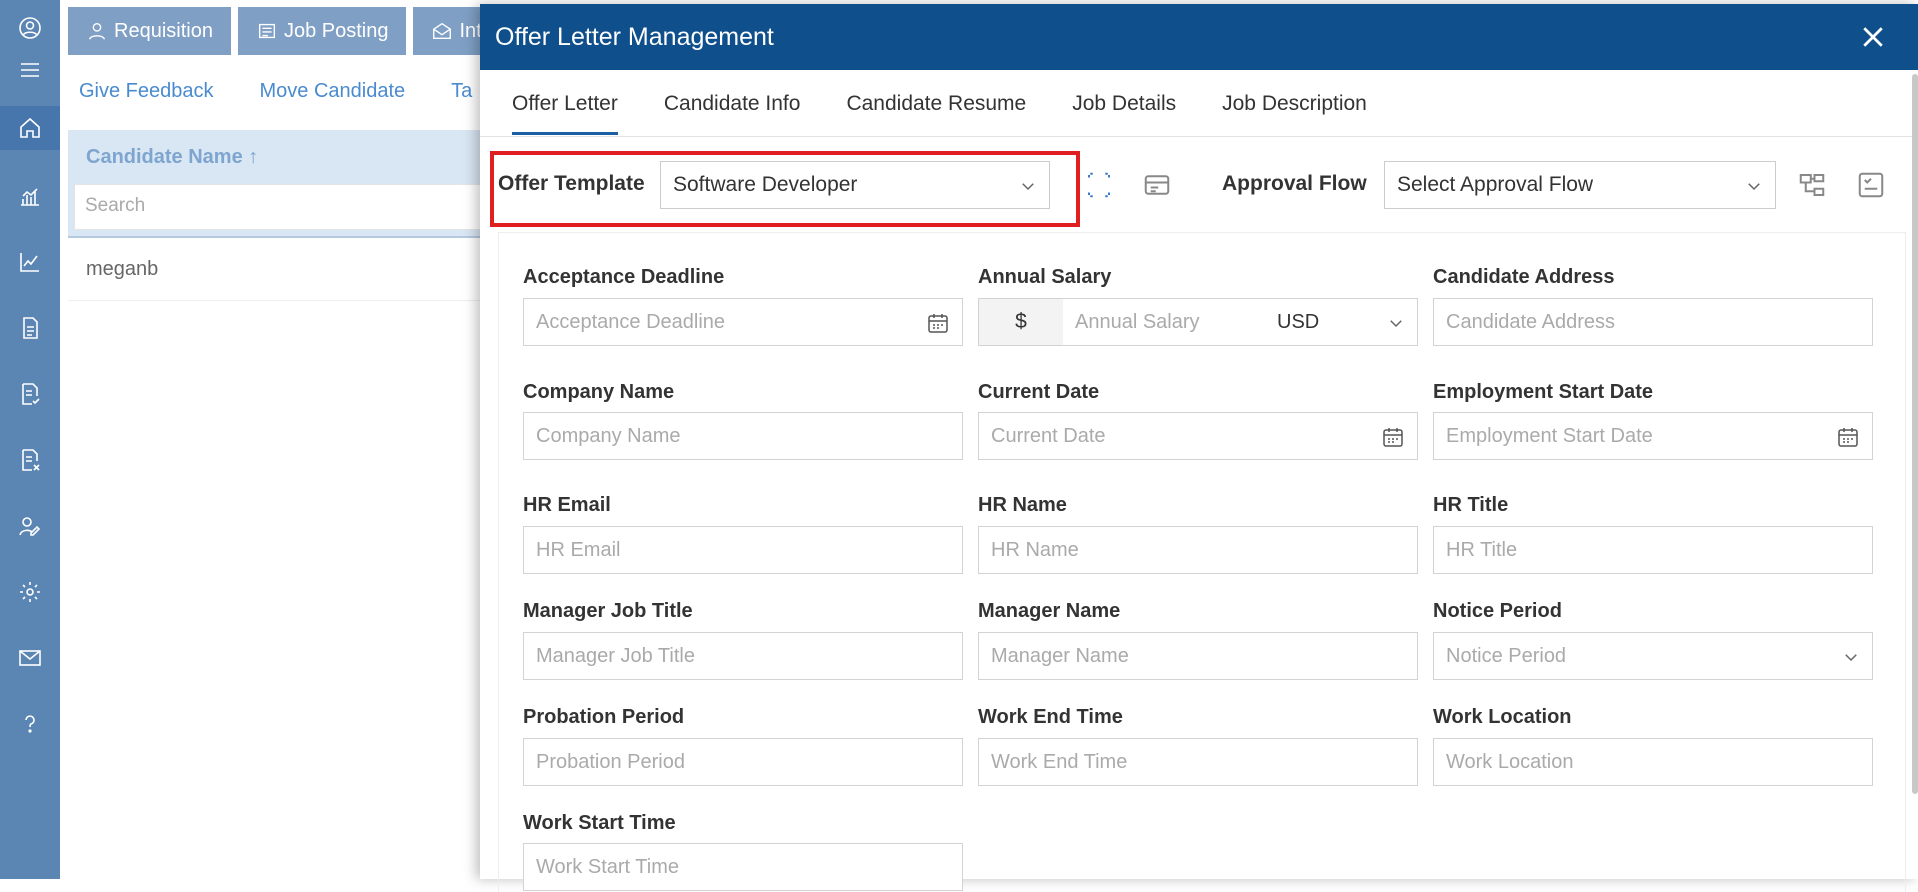 Image resolution: width=1918 pixels, height=892 pixels. Describe the element at coordinates (1124, 108) in the screenshot. I see `tab-job-details: Job Details` at that location.